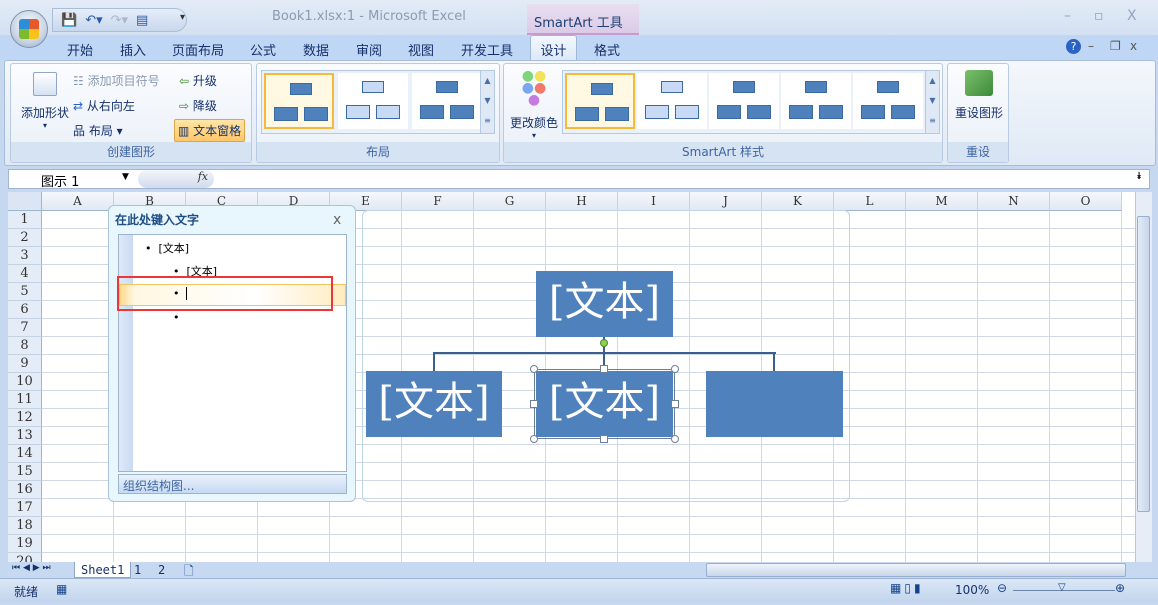 This screenshot has width=1158, height=605. What do you see at coordinates (534, 104) in the screenshot?
I see `change-colors-button: ●● ●● ● 更改颜色 ▾` at bounding box center [534, 104].